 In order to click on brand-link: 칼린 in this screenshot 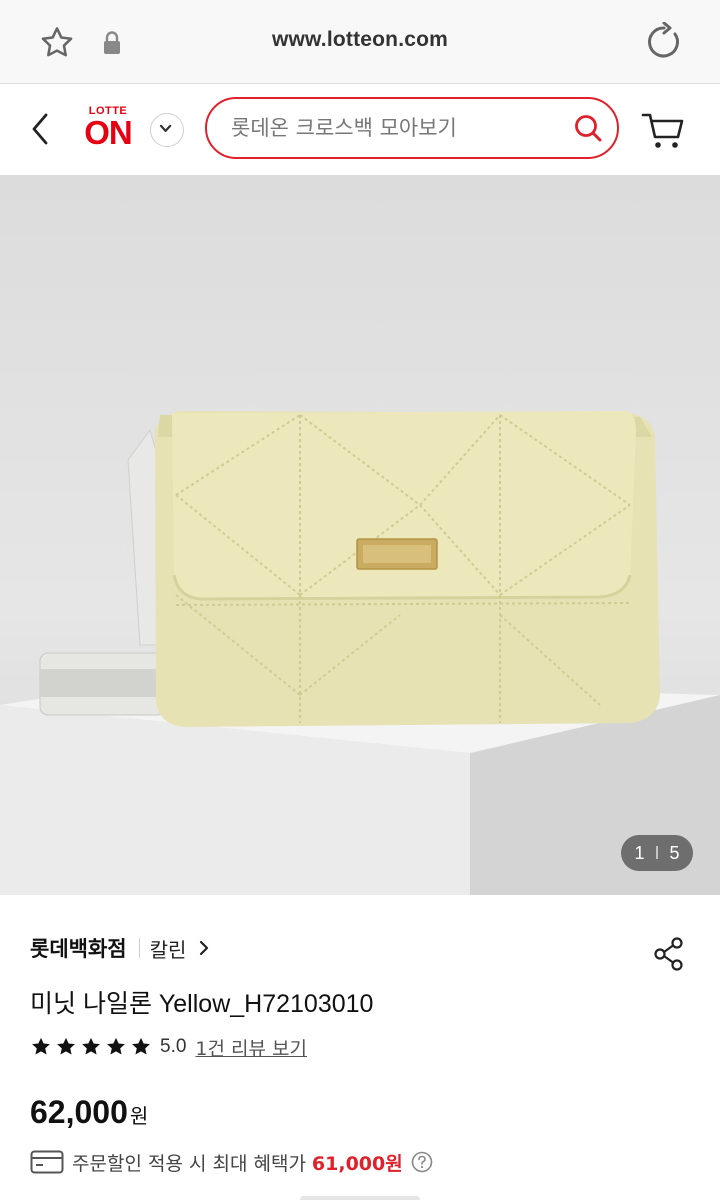, I will do `click(168, 948)`.